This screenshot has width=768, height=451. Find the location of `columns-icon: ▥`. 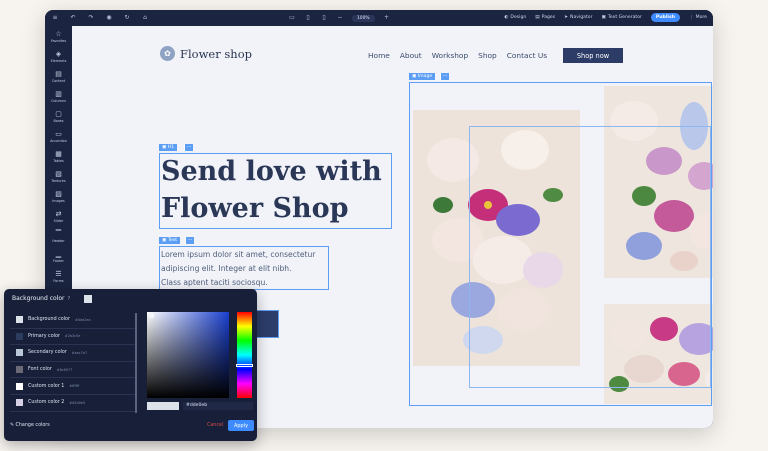

columns-icon: ▥ is located at coordinates (58, 93).